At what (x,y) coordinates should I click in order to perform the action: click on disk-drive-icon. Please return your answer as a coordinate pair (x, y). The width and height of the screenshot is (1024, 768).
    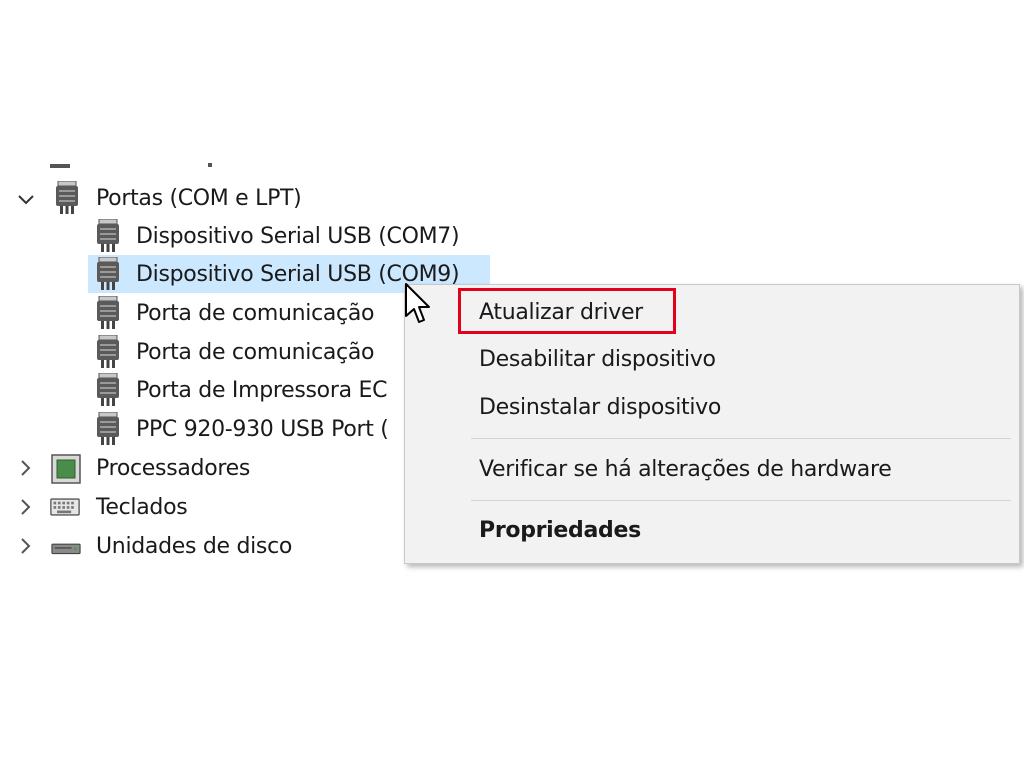
    Looking at the image, I should click on (66, 549).